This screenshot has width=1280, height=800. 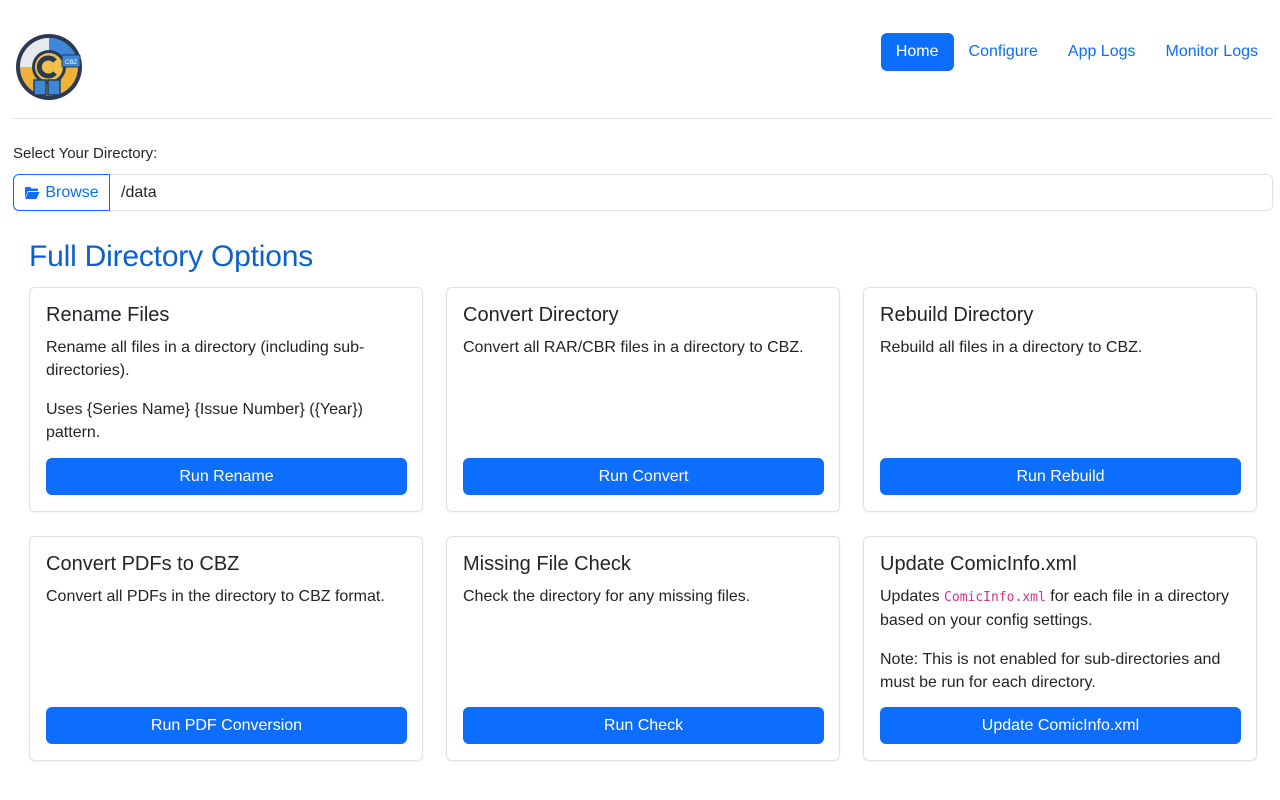 What do you see at coordinates (643, 59) in the screenshot?
I see `header: CBZ Home Configure App Logs Monitor Logs` at bounding box center [643, 59].